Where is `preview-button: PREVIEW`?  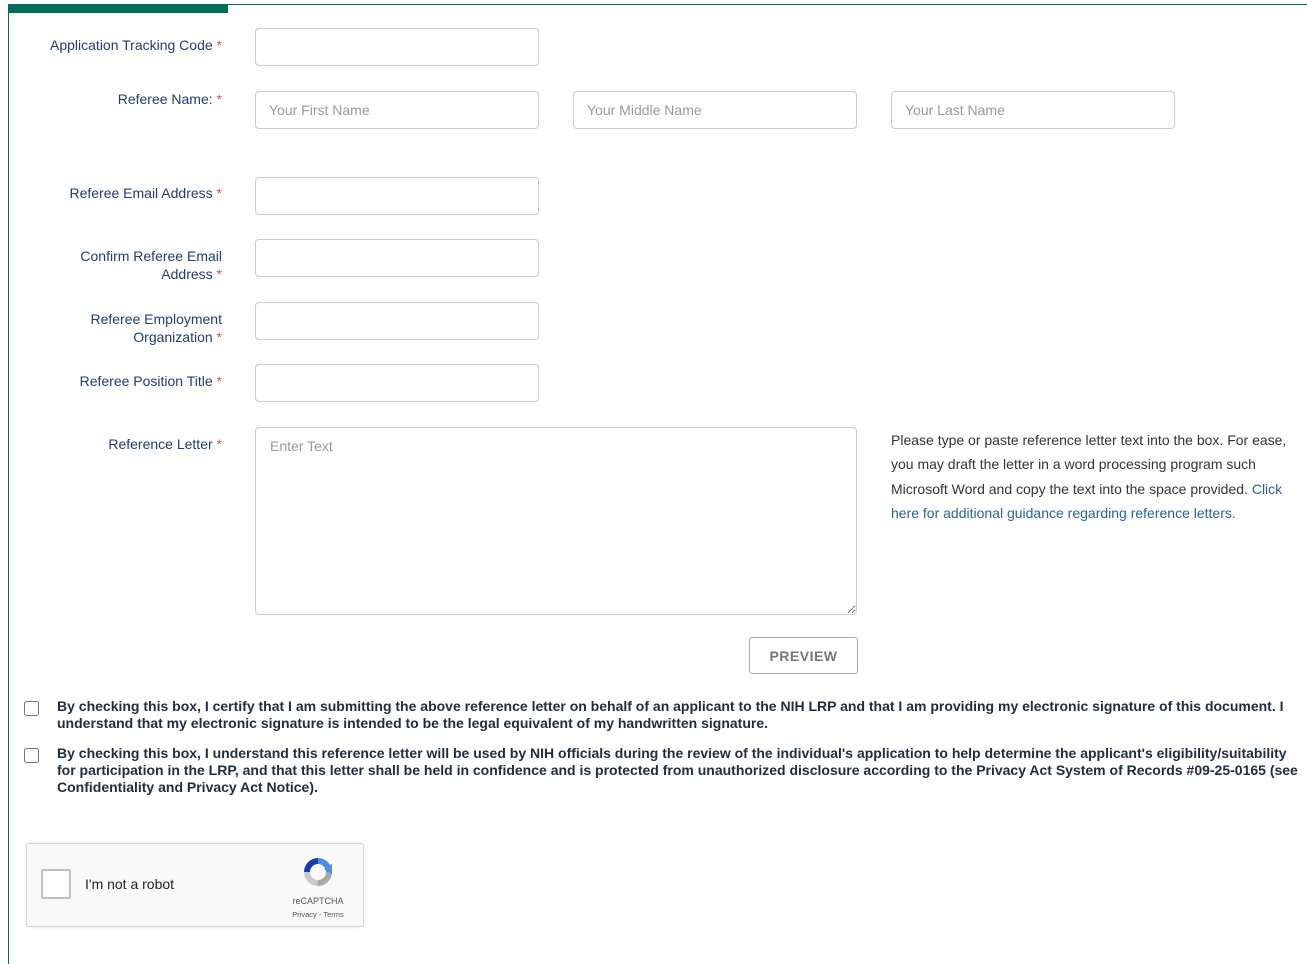 preview-button: PREVIEW is located at coordinates (803, 655).